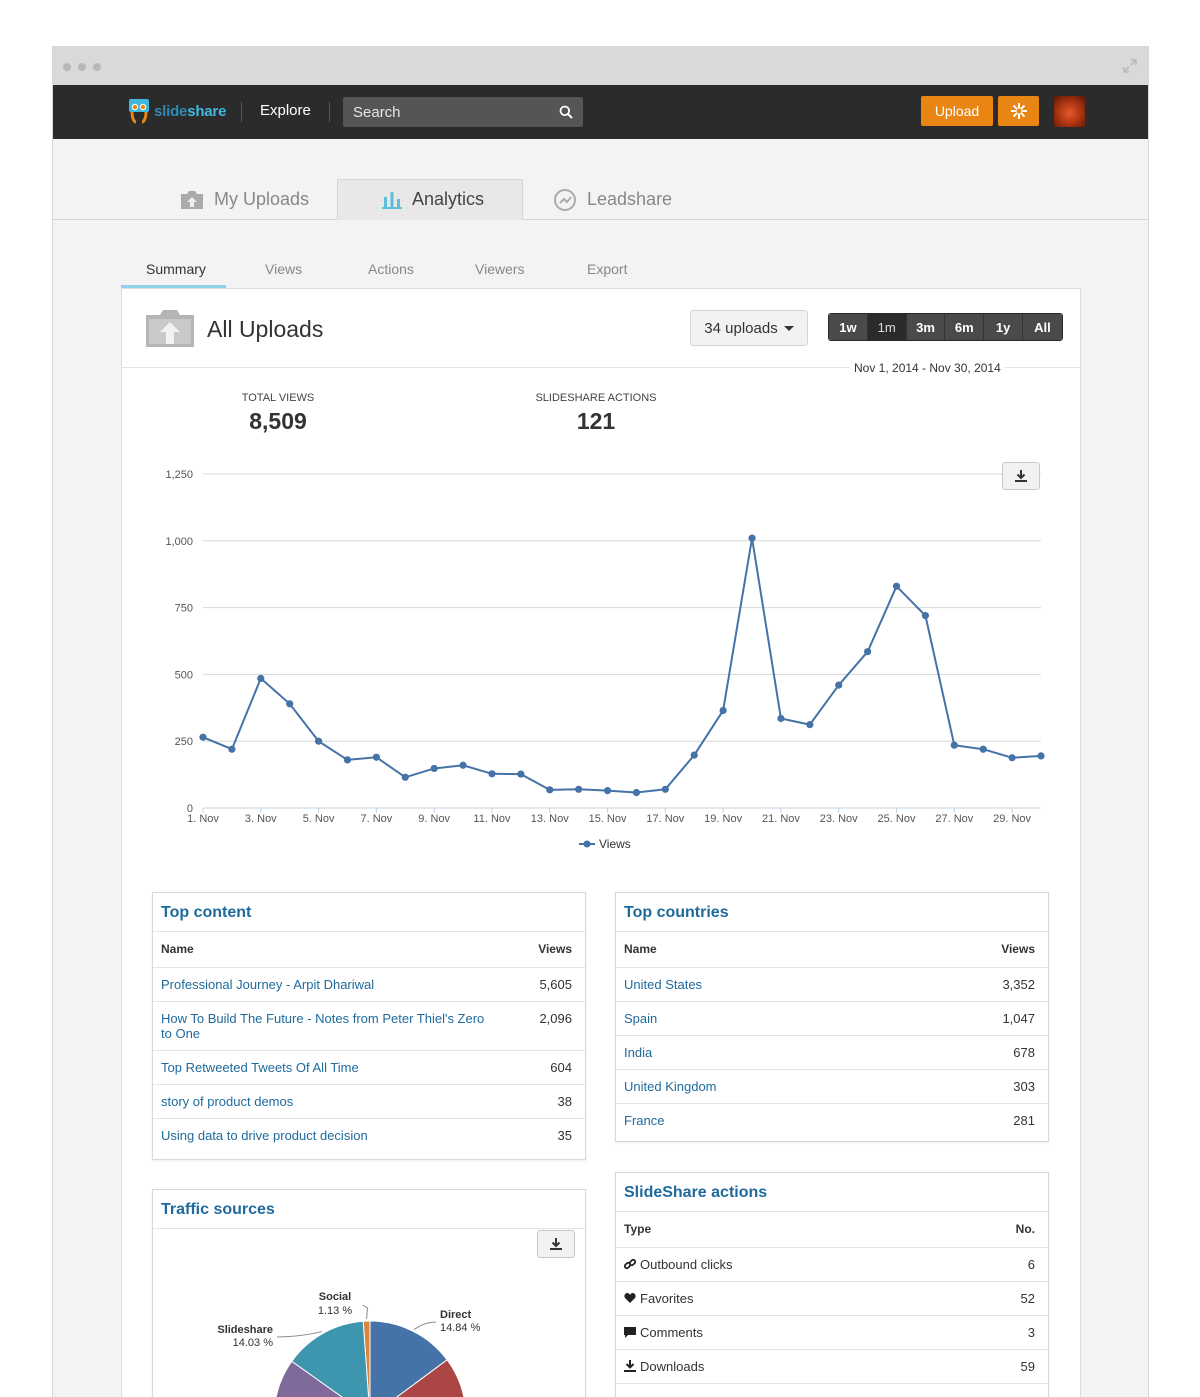 This screenshot has height=1397, width=1200. What do you see at coordinates (587, 844) in the screenshot?
I see `legend-swatch-marker` at bounding box center [587, 844].